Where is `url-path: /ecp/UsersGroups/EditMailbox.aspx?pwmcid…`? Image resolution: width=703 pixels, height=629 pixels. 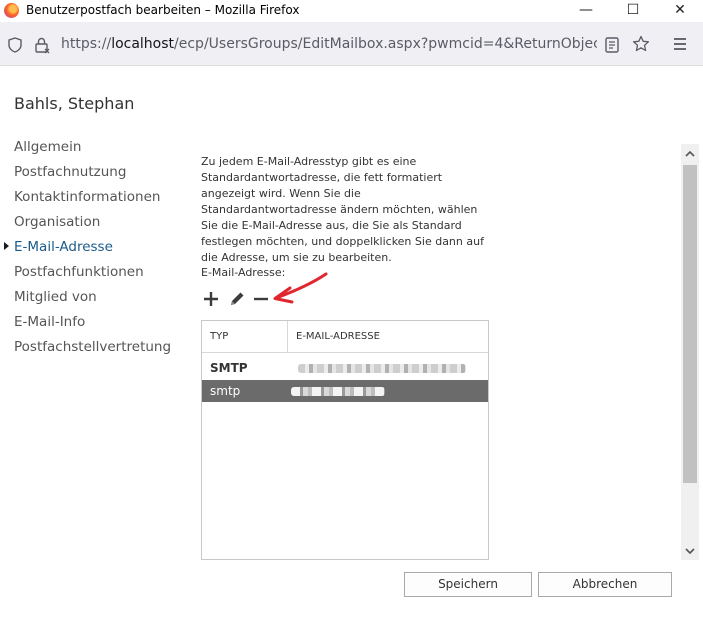 url-path: /ecp/UsersGroups/EditMailbox.aspx?pwmcid… is located at coordinates (385, 44).